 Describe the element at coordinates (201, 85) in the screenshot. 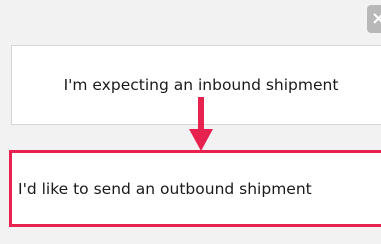

I see `inbound-shipment-label: I'm expecting an inbound shipment` at that location.